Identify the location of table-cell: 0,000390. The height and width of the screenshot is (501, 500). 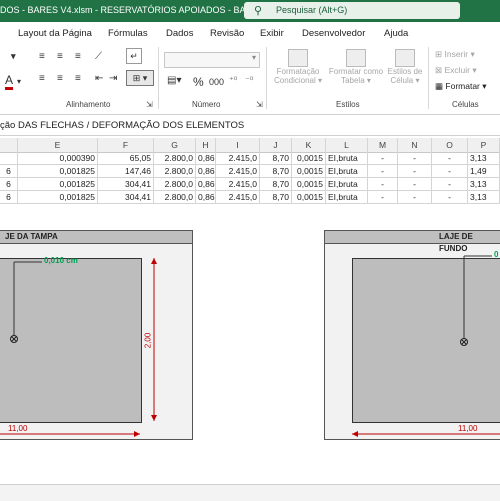
(58, 158).